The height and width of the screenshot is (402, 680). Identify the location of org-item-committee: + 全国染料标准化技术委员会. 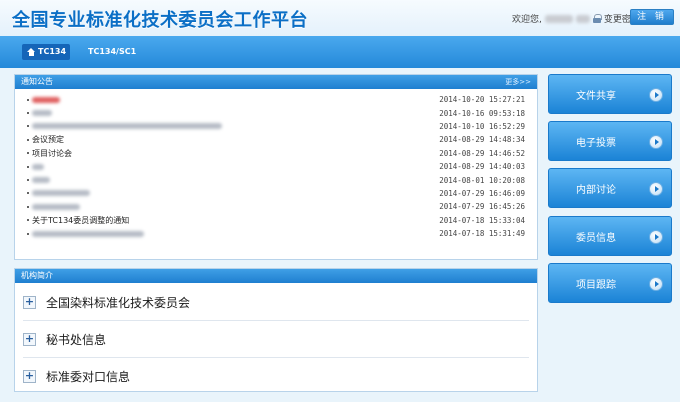
(276, 306).